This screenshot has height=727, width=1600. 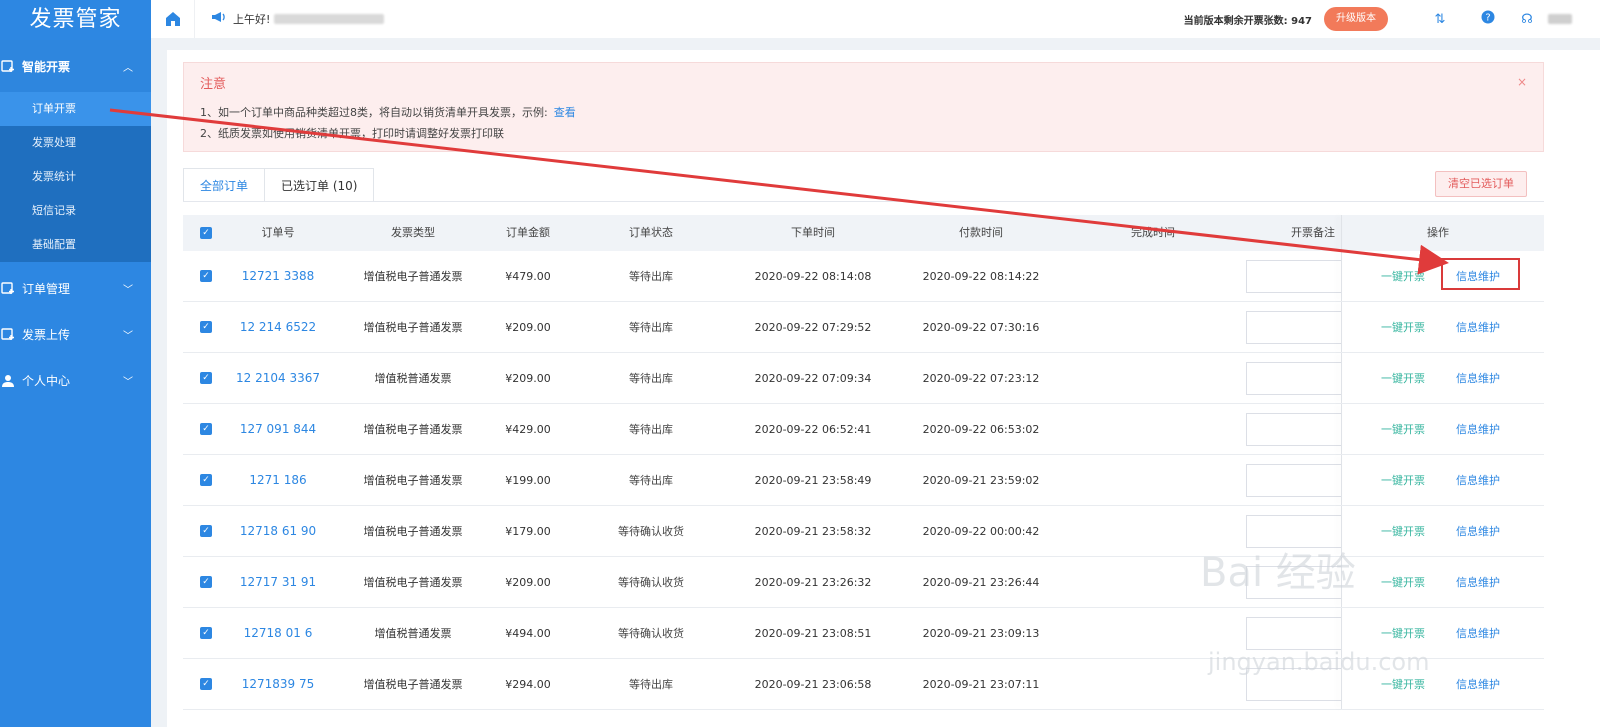 What do you see at coordinates (1319, 662) in the screenshot?
I see `watermark-url: jingyan.baidu.com` at bounding box center [1319, 662].